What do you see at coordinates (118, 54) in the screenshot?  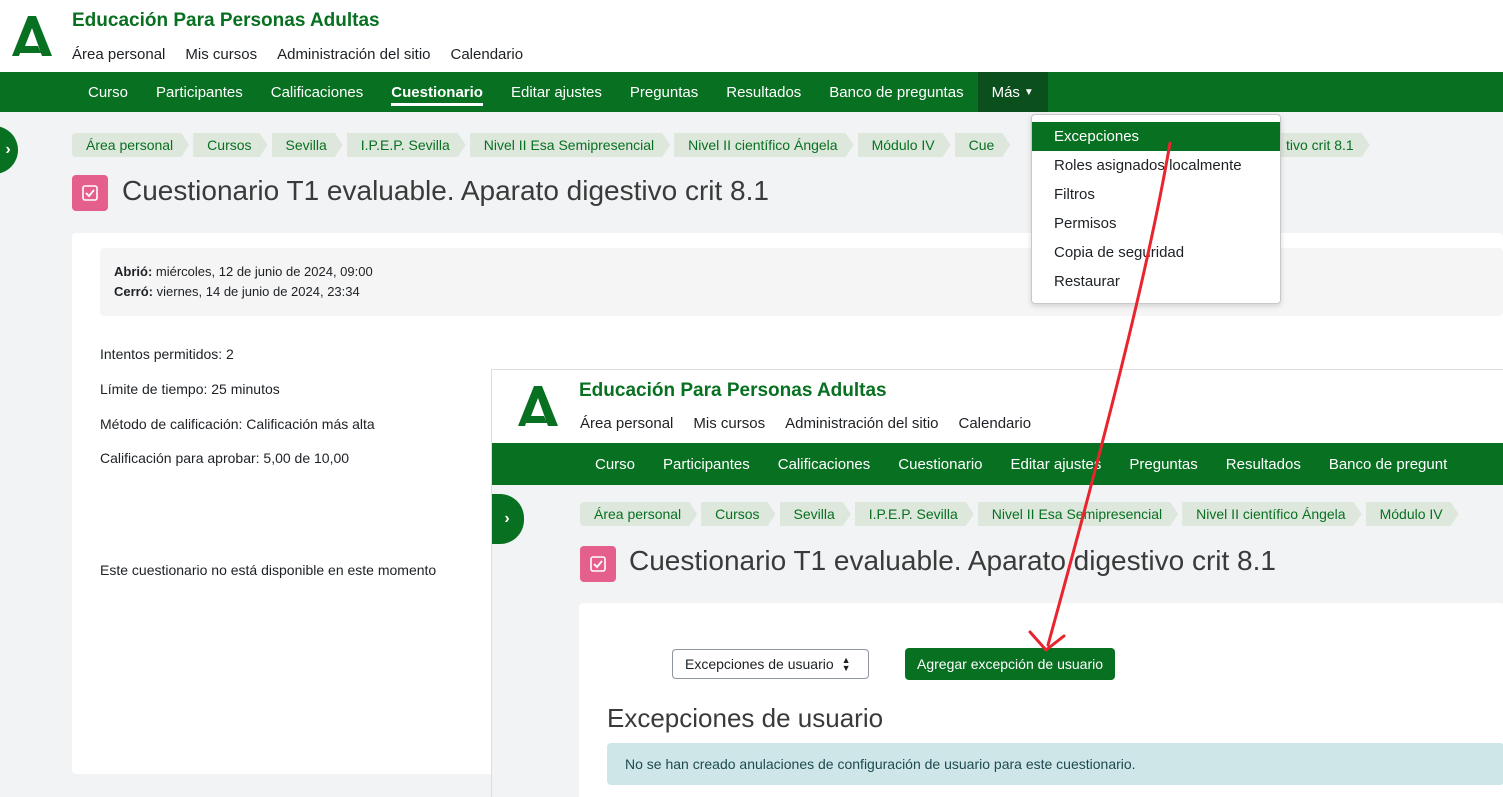 I see `topnav-area-personal: Área personal` at bounding box center [118, 54].